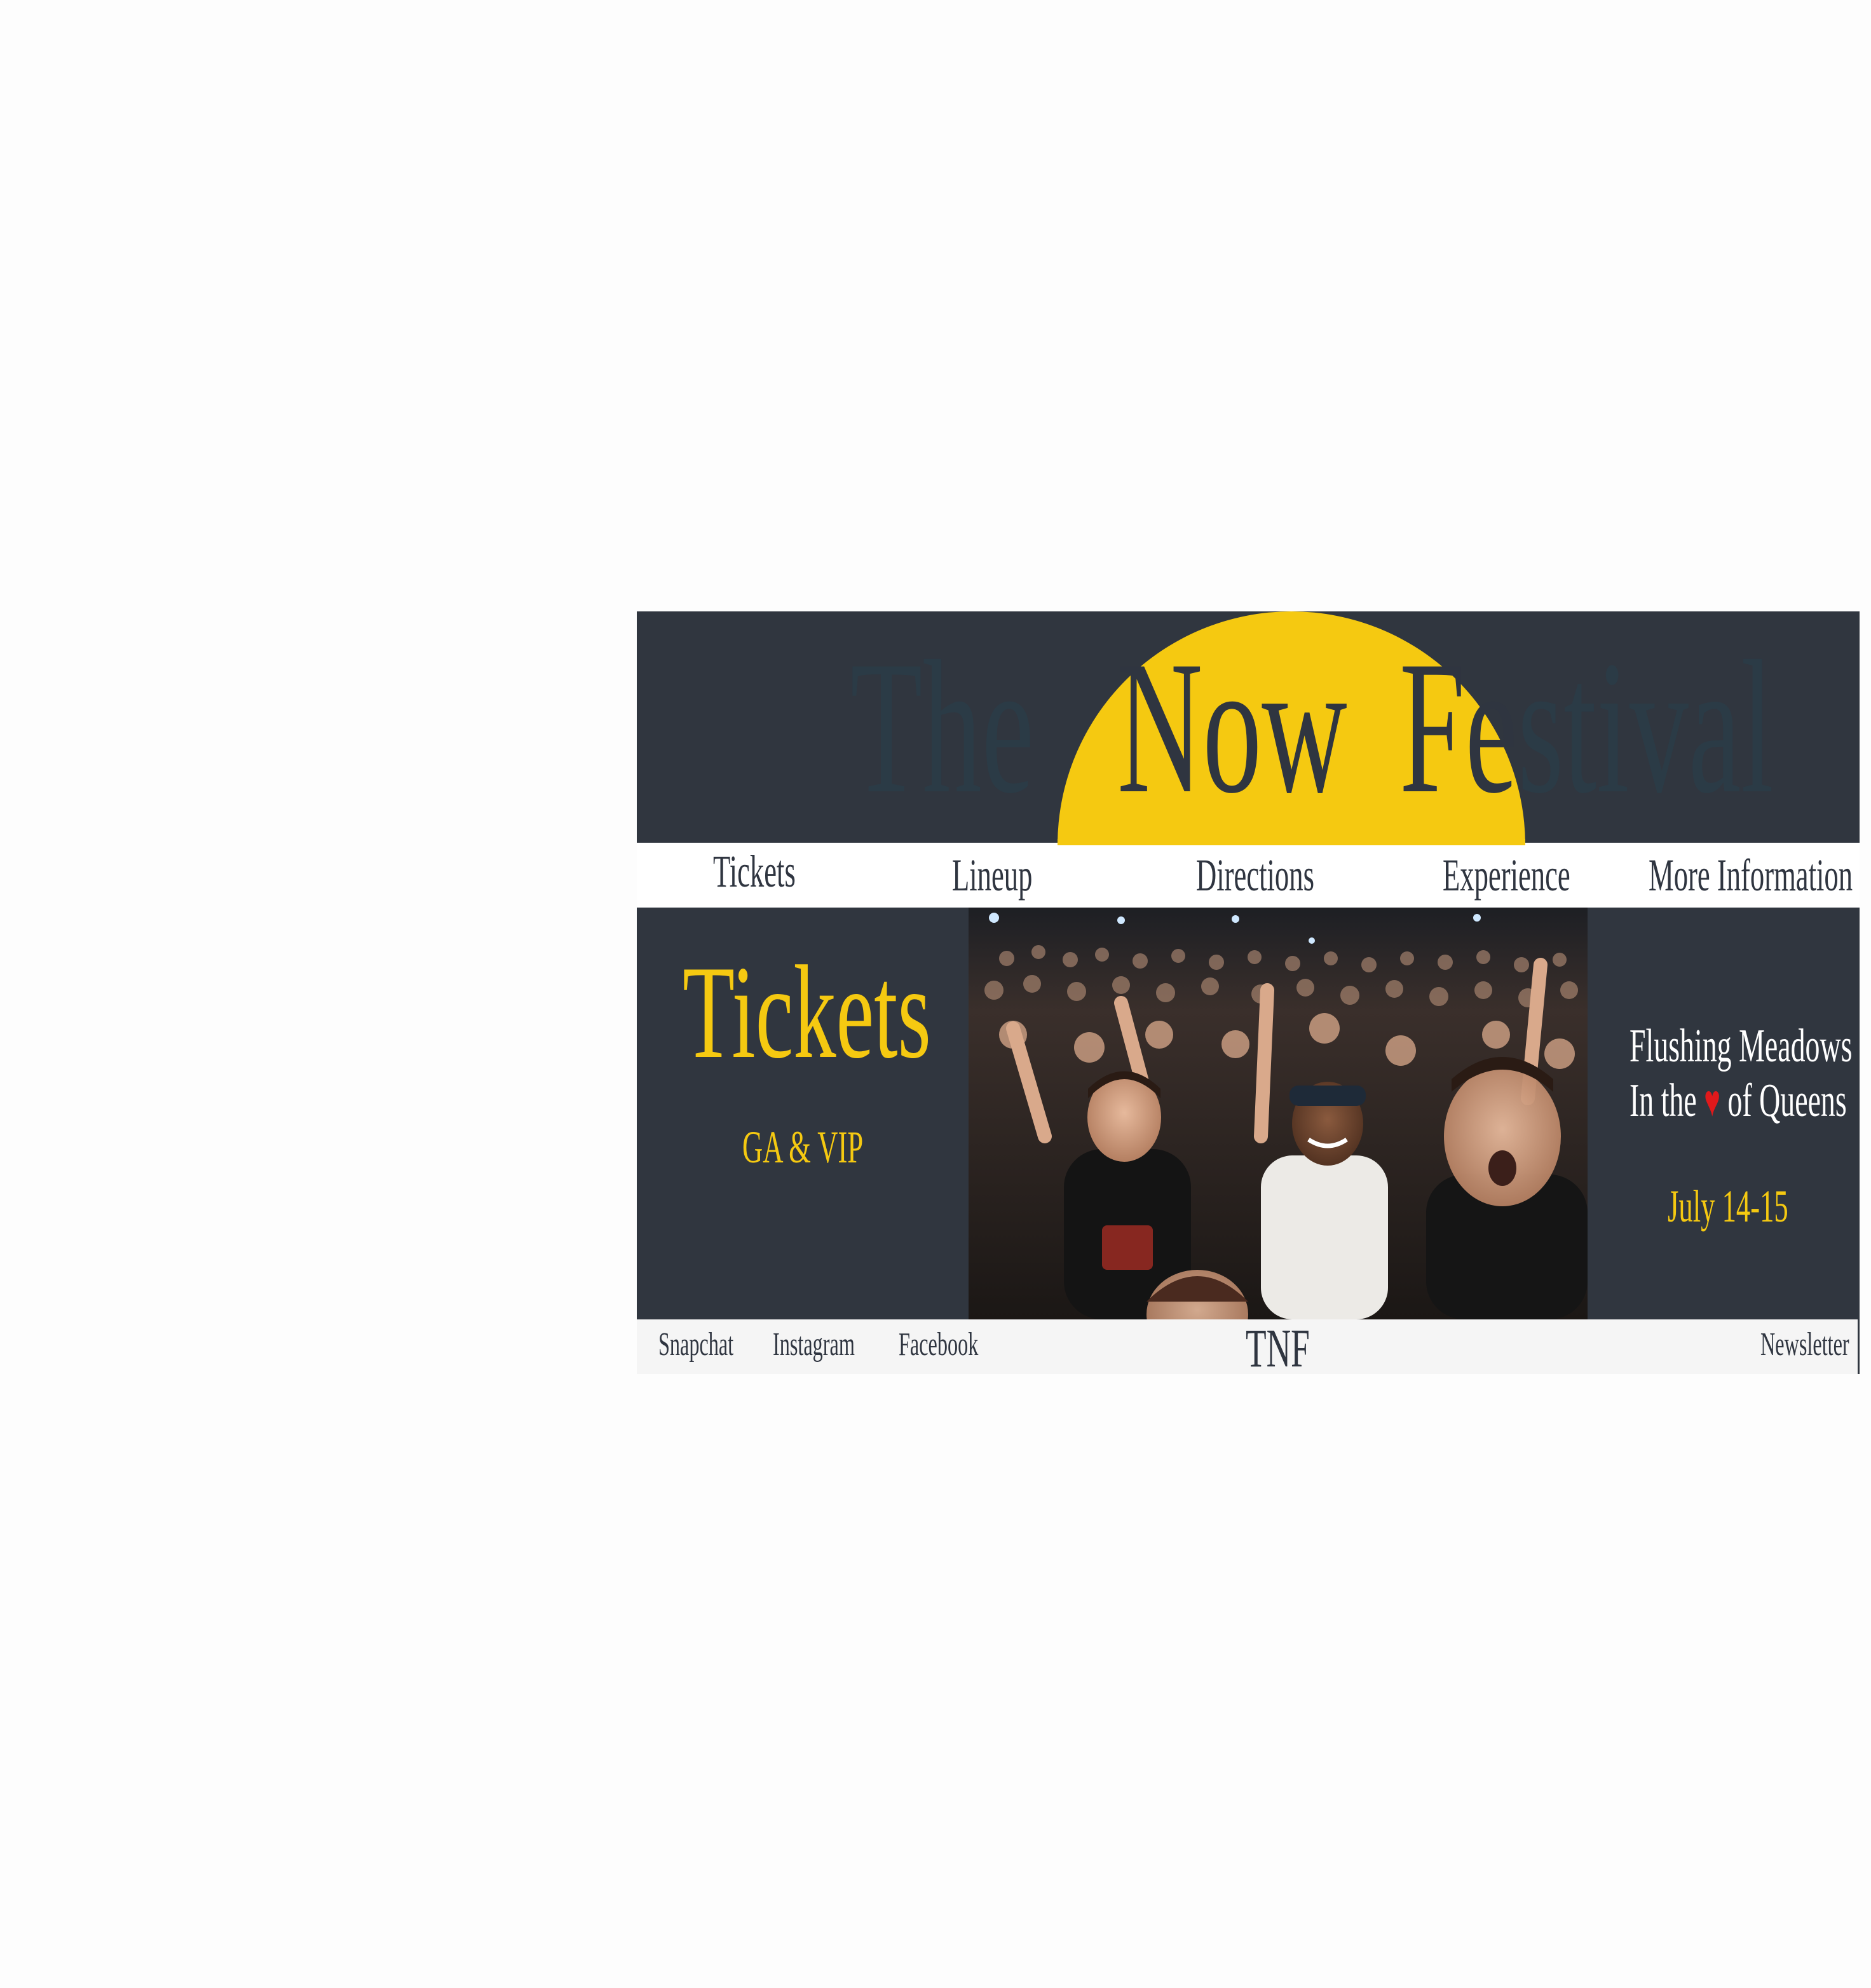  What do you see at coordinates (992, 876) in the screenshot?
I see `nav-item-lineup: Lineup` at bounding box center [992, 876].